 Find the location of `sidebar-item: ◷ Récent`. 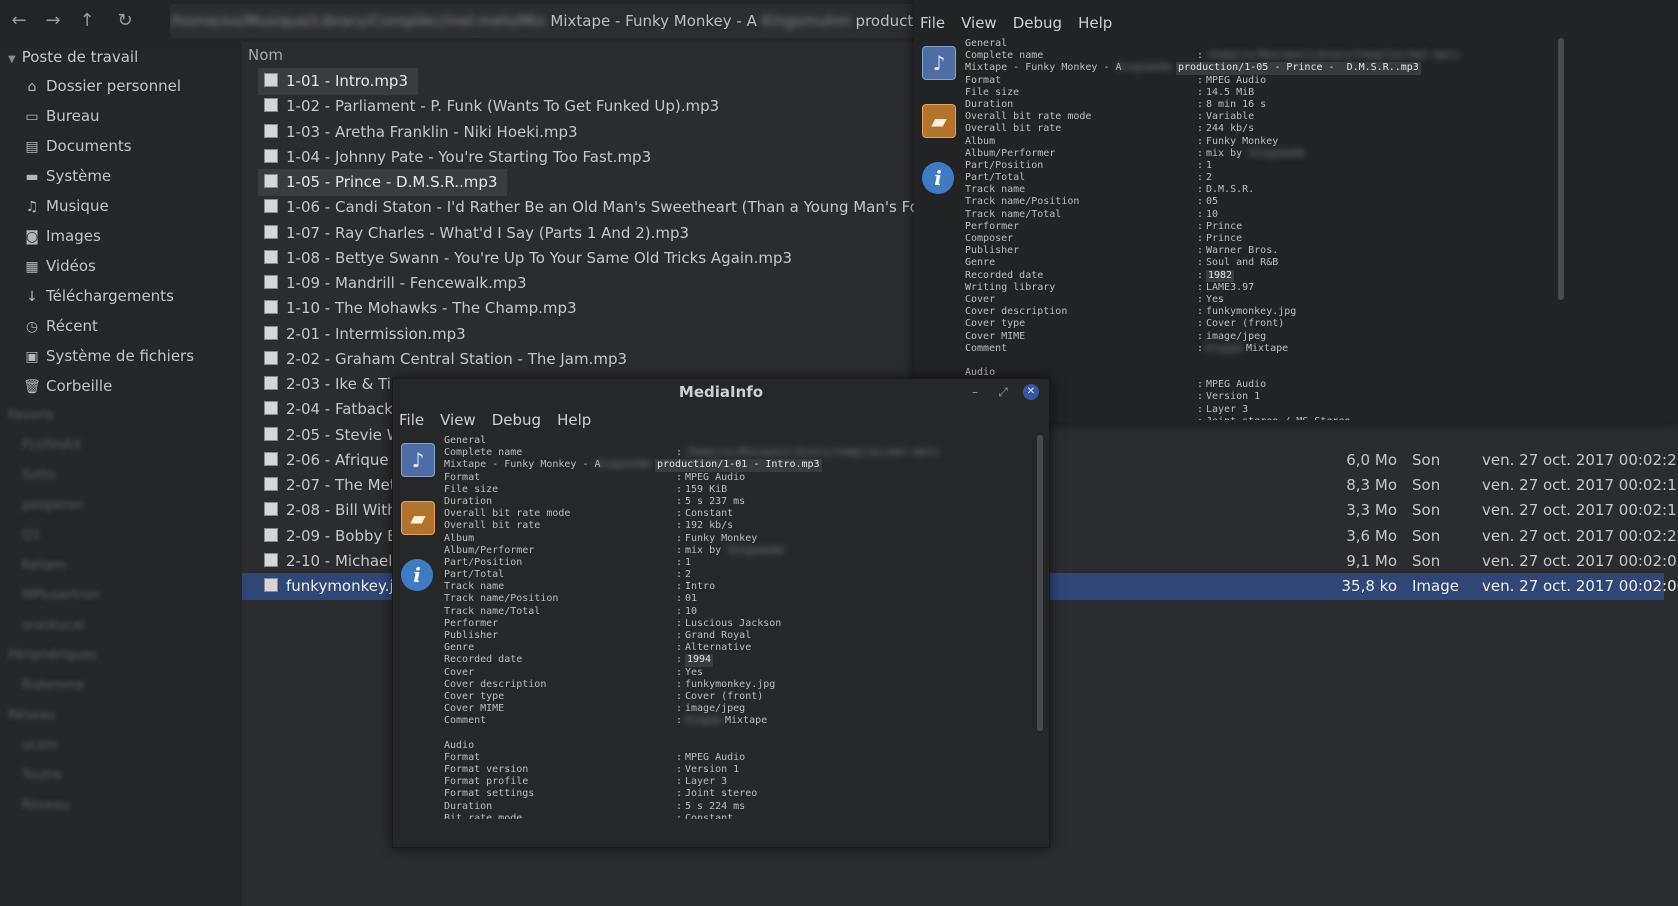

sidebar-item: ◷ Récent is located at coordinates (60, 326).